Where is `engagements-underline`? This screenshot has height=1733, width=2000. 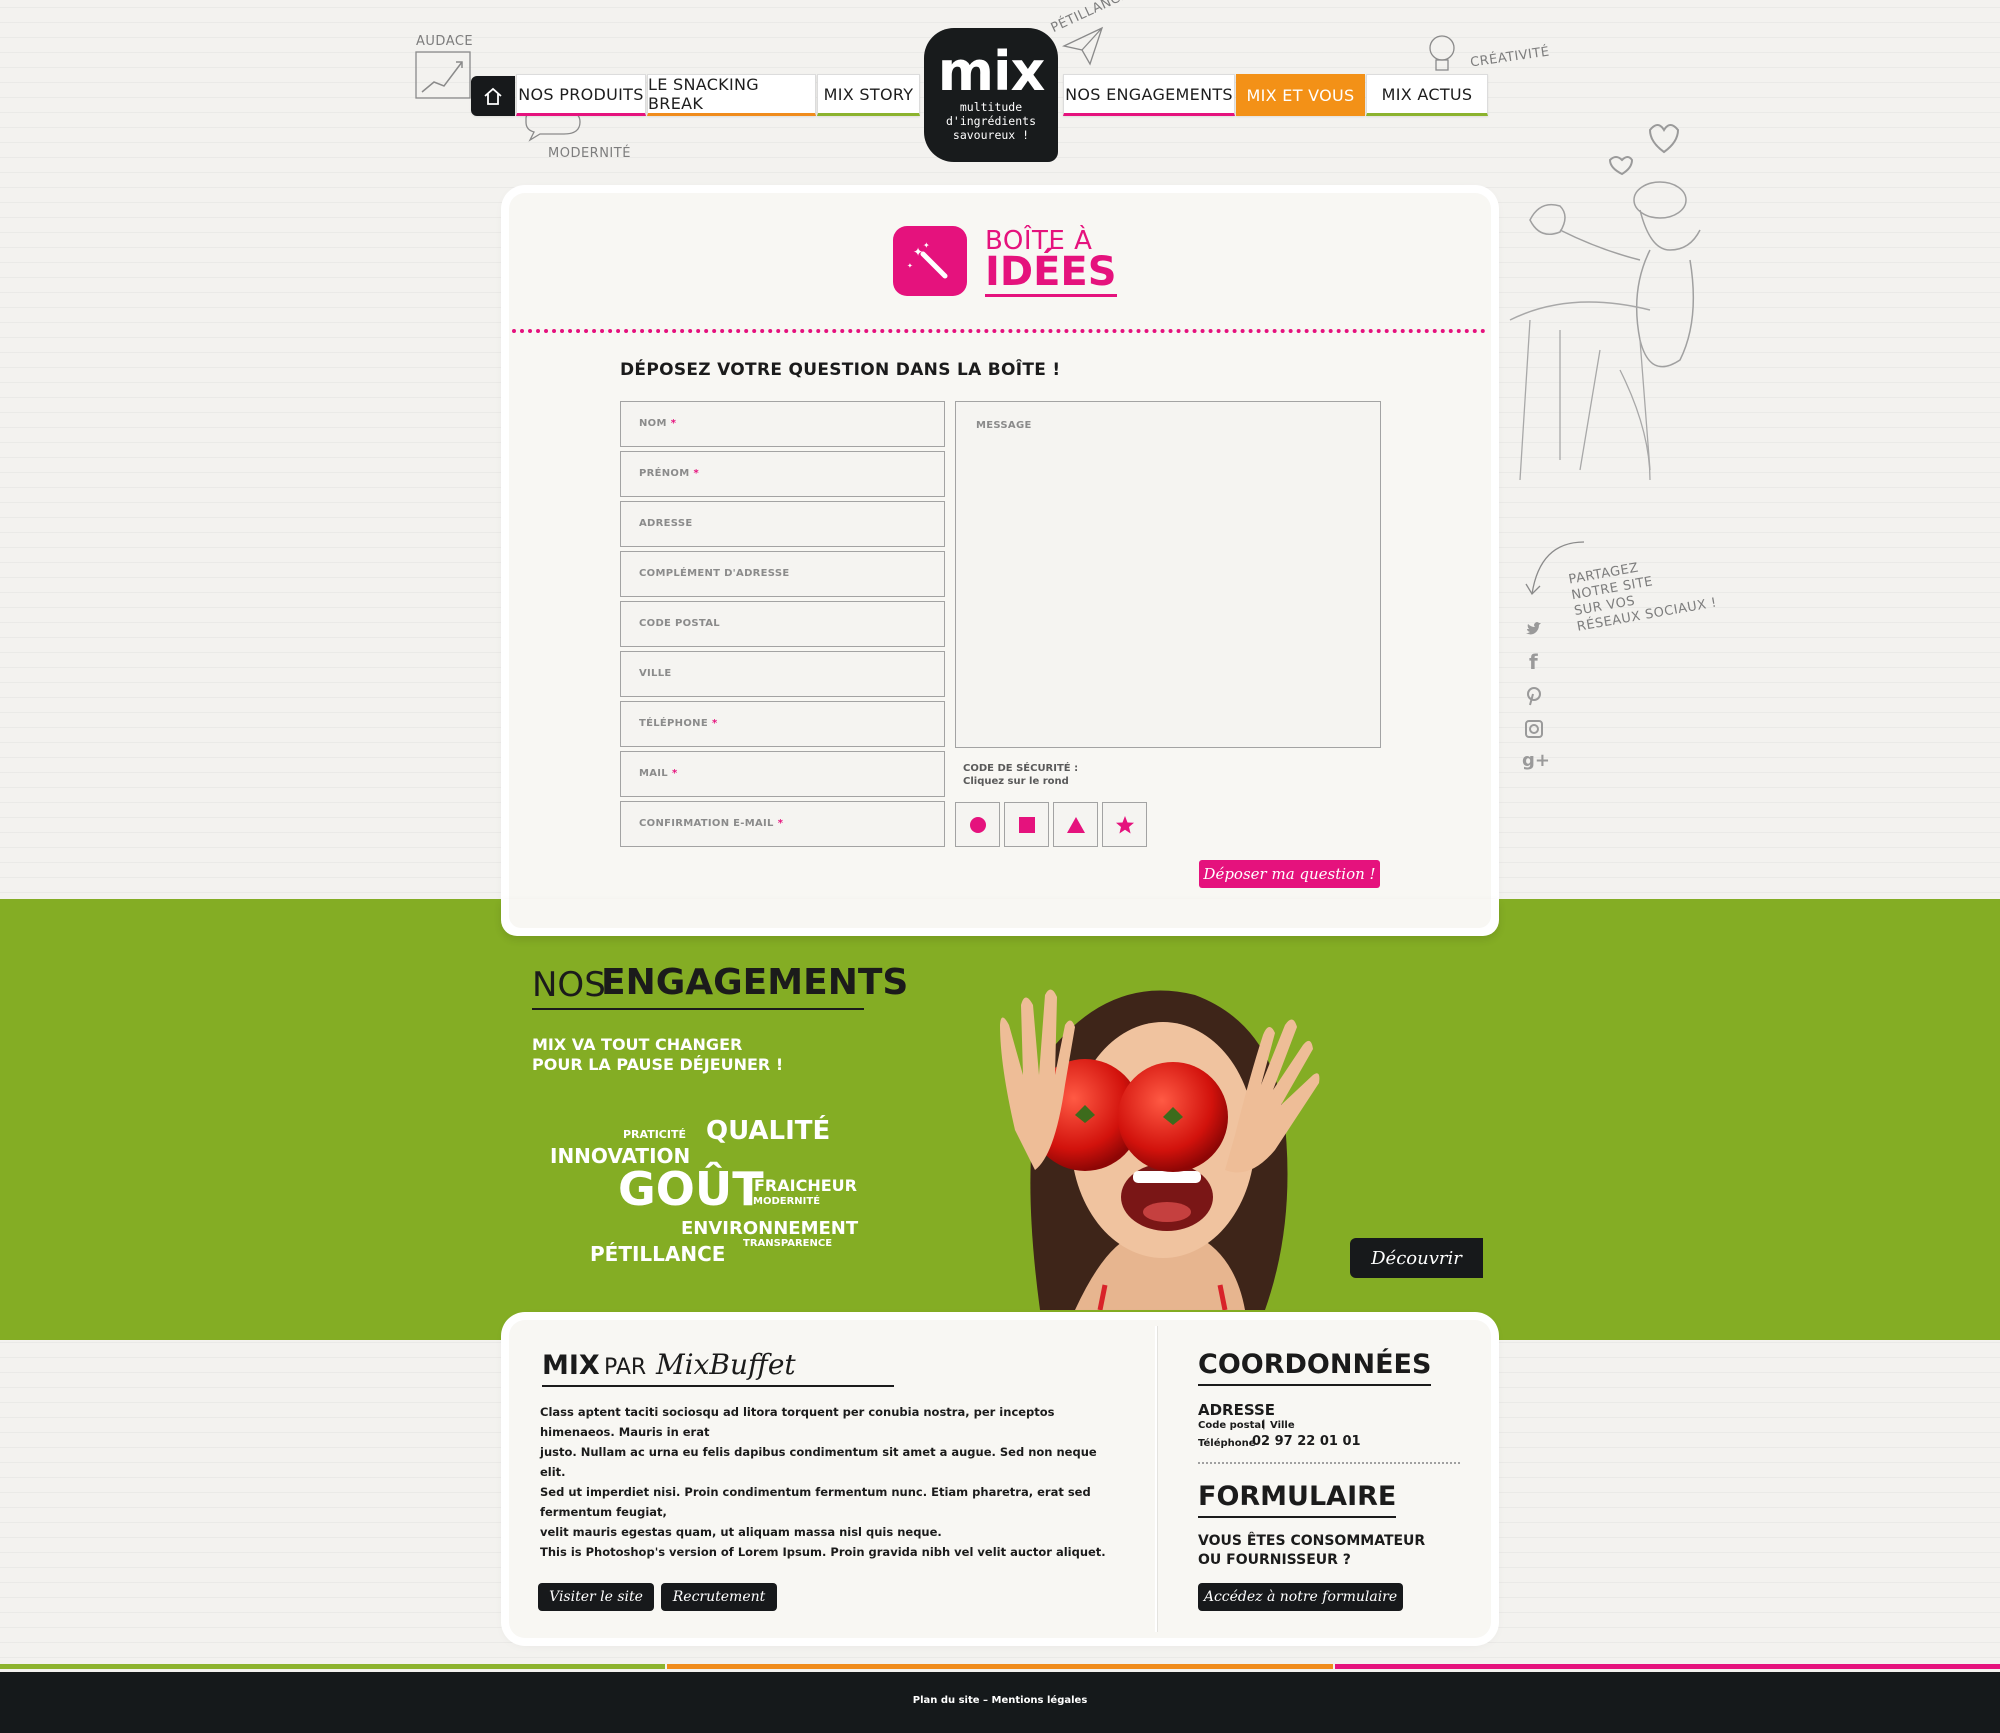 engagements-underline is located at coordinates (698, 1009).